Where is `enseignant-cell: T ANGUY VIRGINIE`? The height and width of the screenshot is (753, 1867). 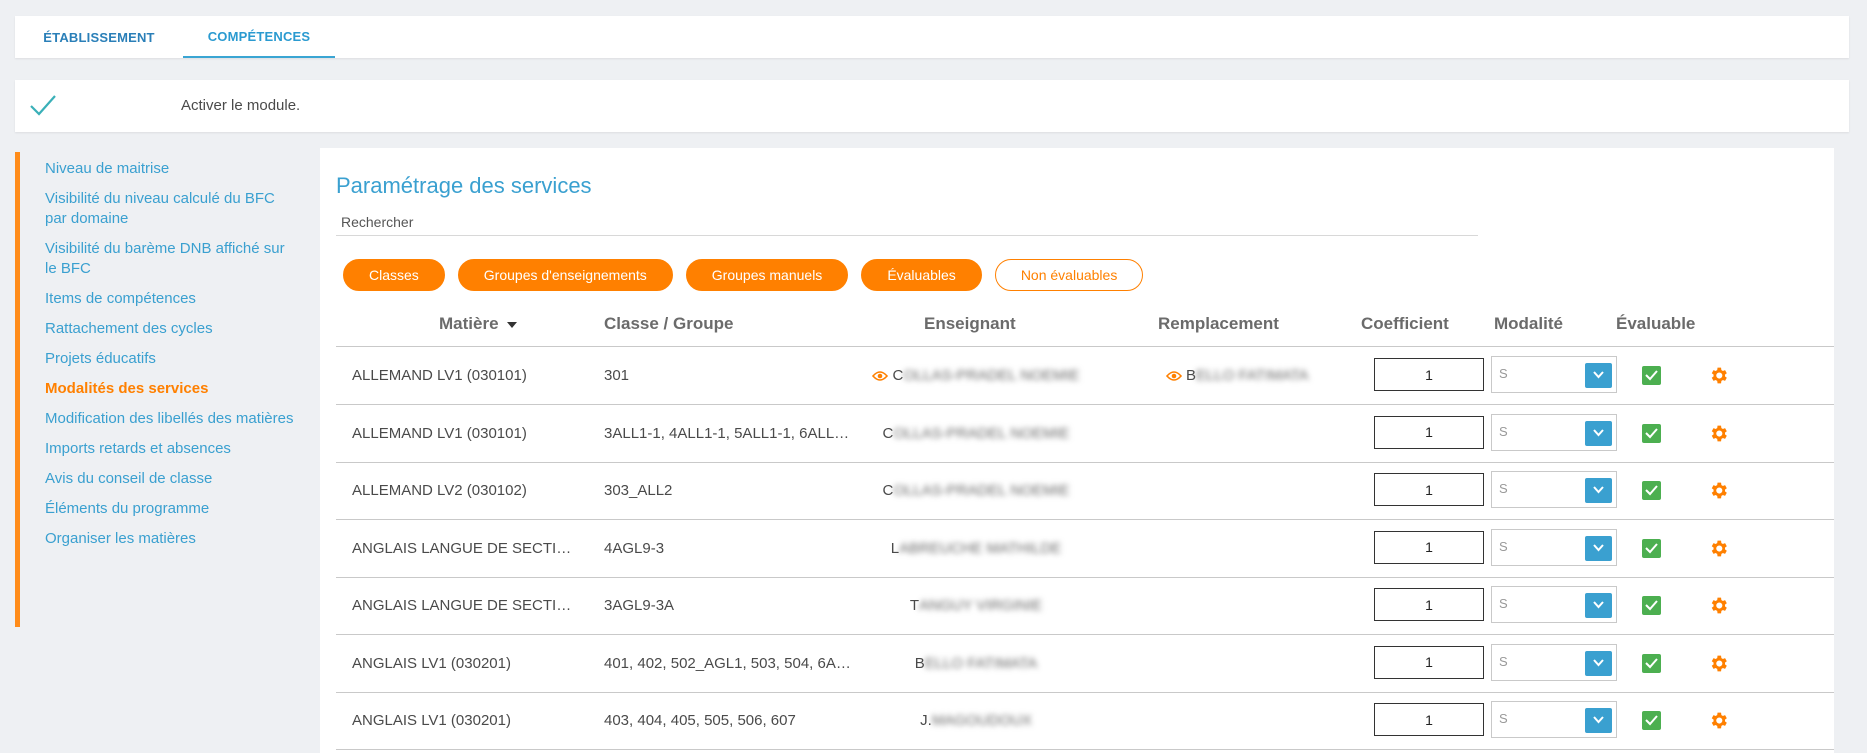
enseignant-cell: T ANGUY VIRGINIE is located at coordinates (976, 605).